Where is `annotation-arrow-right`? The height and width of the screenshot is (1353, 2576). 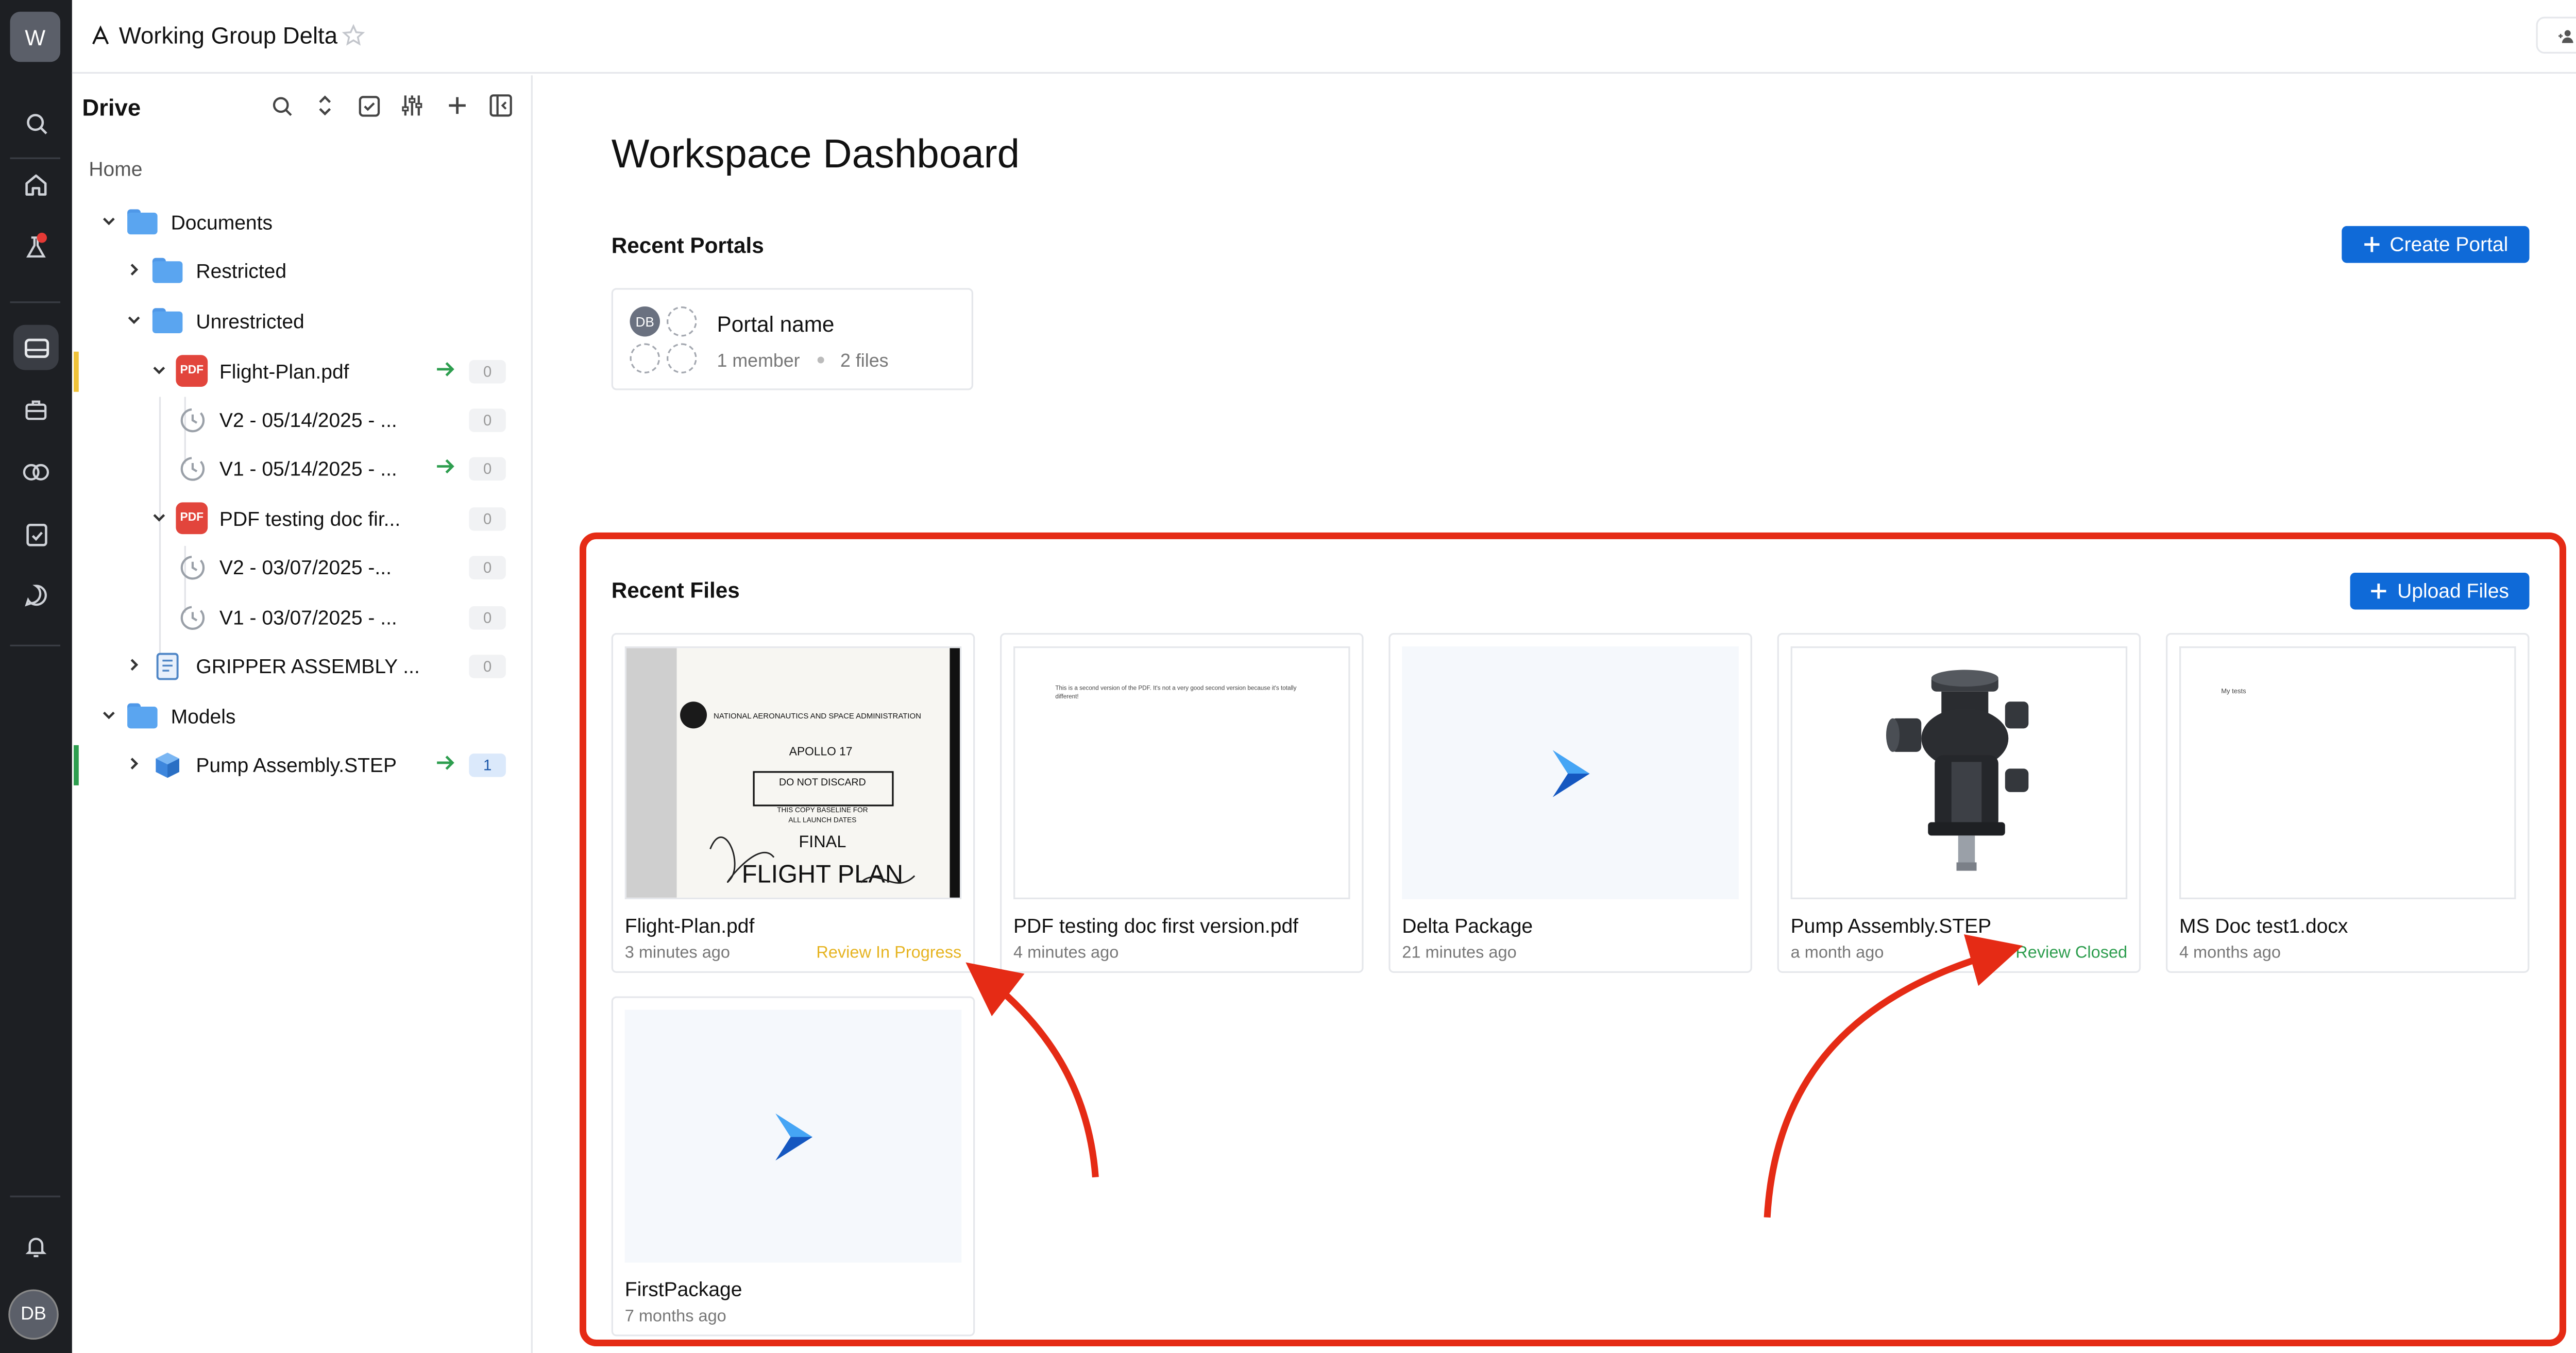
annotation-arrow-right is located at coordinates (1893, 1076).